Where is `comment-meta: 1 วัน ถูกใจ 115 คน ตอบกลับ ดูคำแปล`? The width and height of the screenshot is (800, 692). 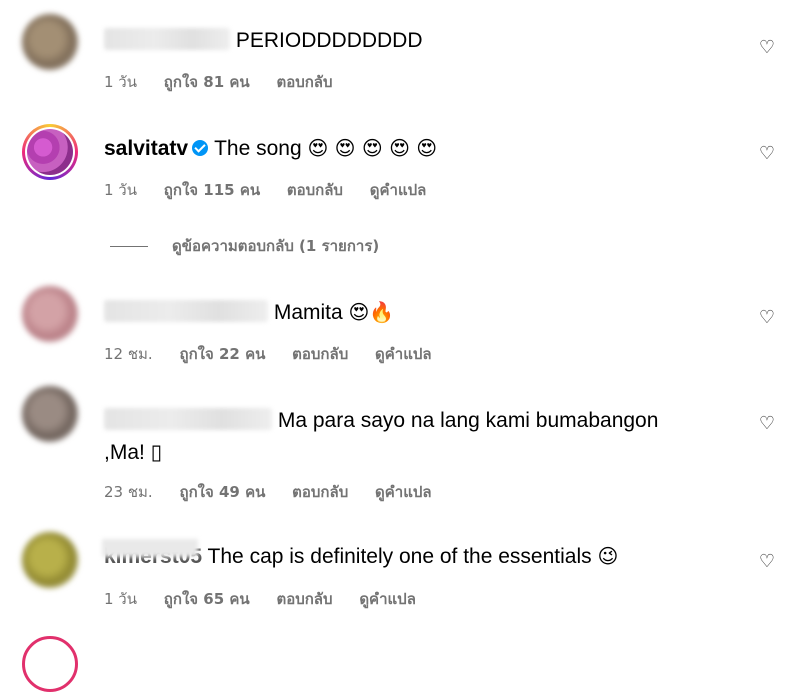 comment-meta: 1 วัน ถูกใจ 115 คน ตอบกลับ ดูคำแปล is located at coordinates (276, 190).